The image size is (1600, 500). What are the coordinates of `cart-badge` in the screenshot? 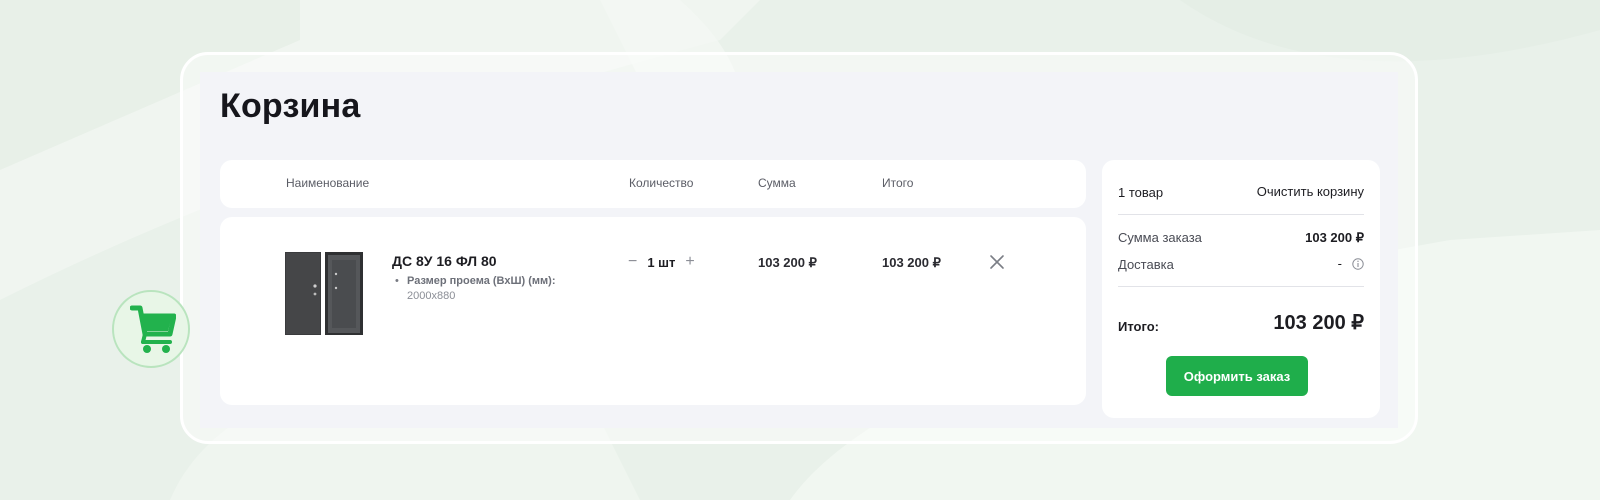 It's located at (151, 329).